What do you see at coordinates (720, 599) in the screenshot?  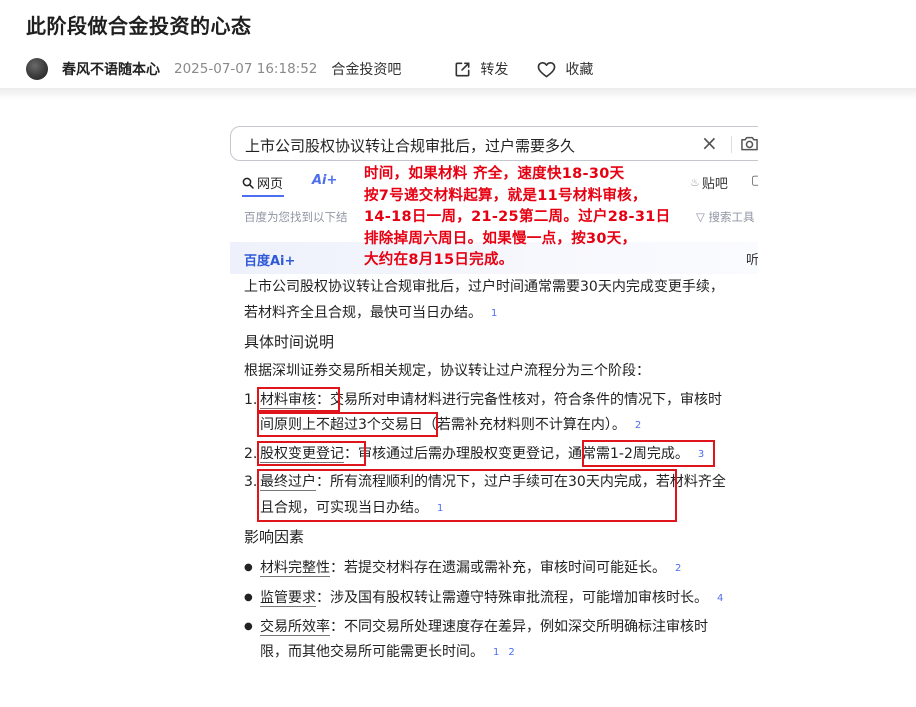 I see `citation-ref: 4` at bounding box center [720, 599].